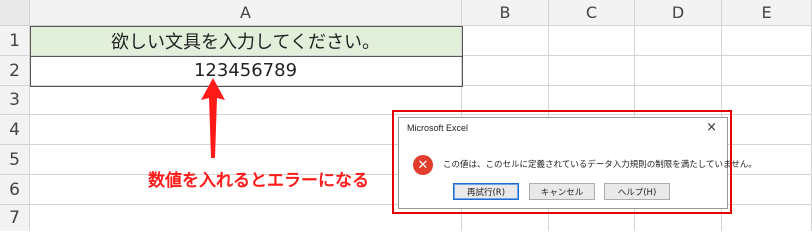 The height and width of the screenshot is (240, 812). Describe the element at coordinates (15, 190) in the screenshot. I see `row-header-6: 6` at that location.